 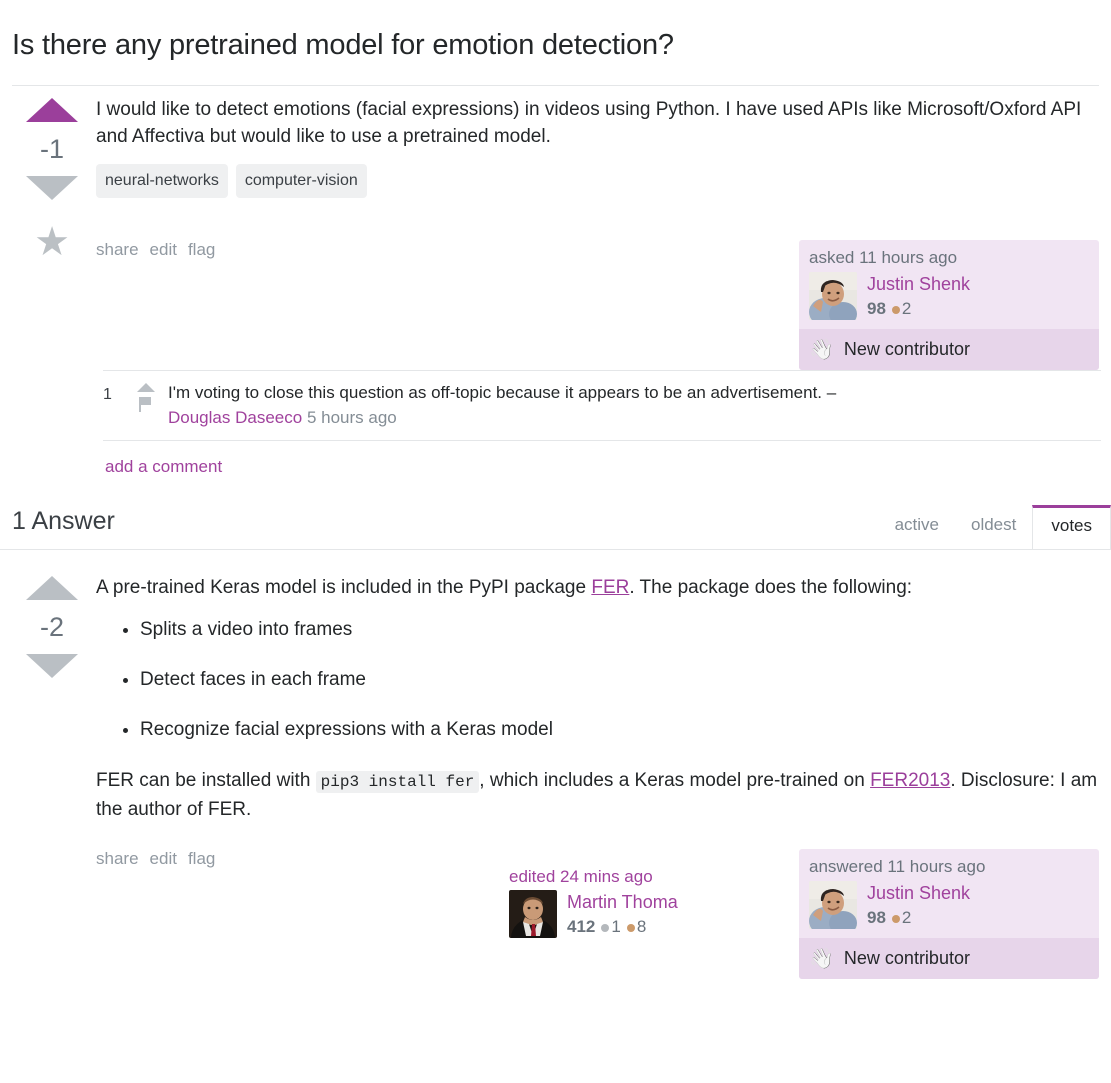 What do you see at coordinates (162, 181) in the screenshot?
I see `tag-neural-networks: neural-networks` at bounding box center [162, 181].